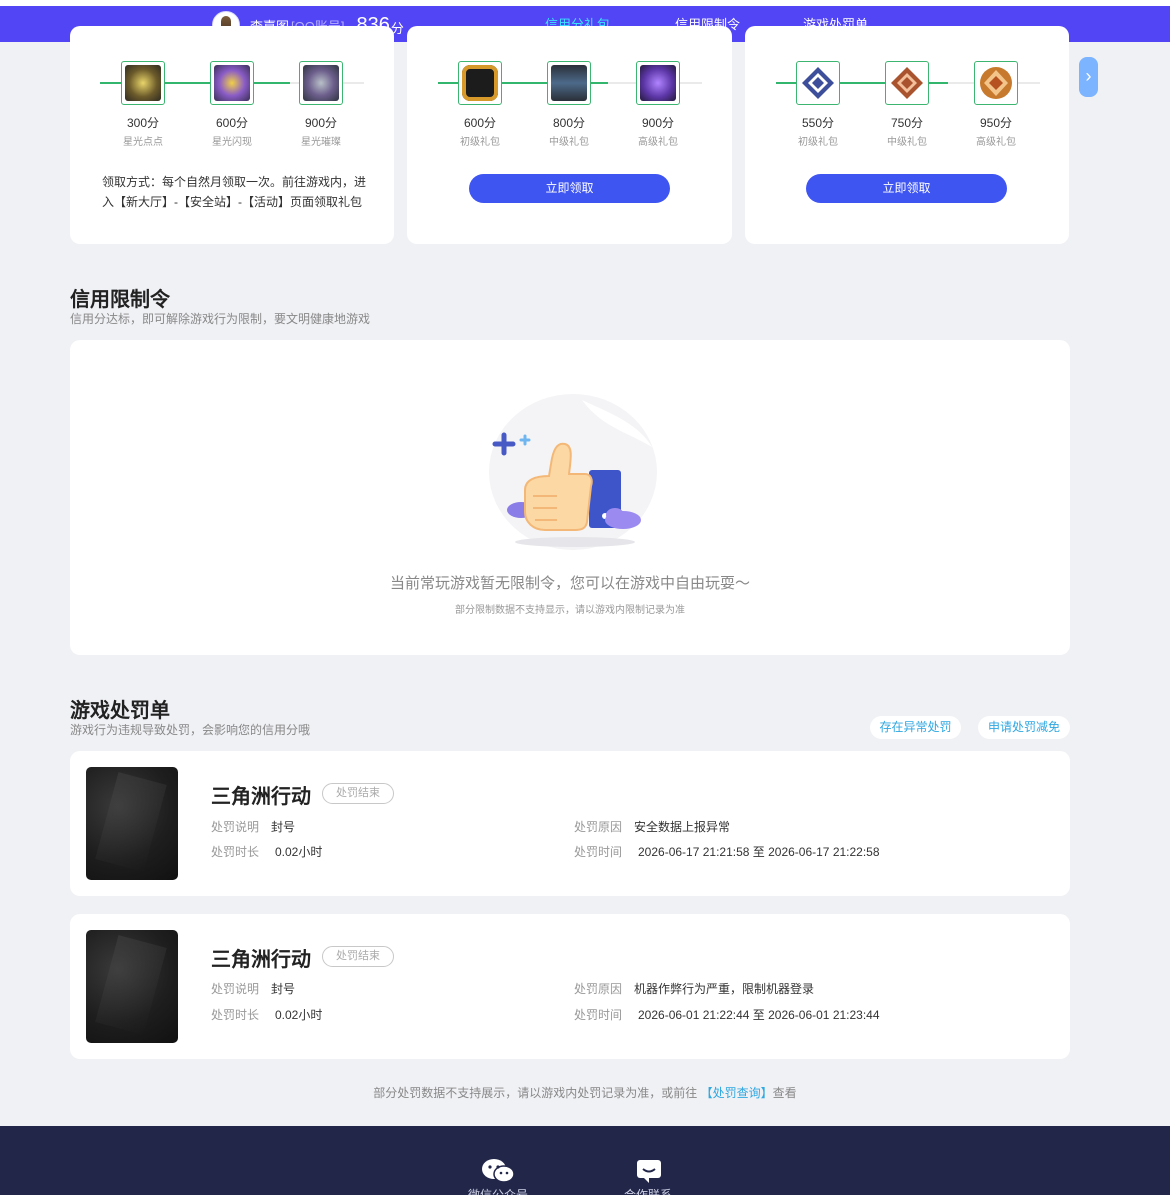 The width and height of the screenshot is (1170, 1195). Describe the element at coordinates (573, 472) in the screenshot. I see `thumbs-up-illustration` at that location.